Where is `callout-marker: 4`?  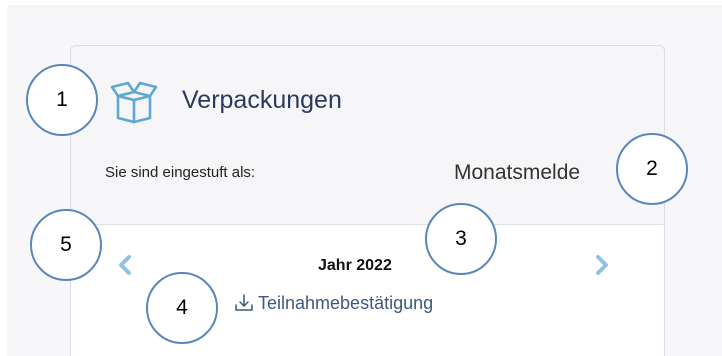
callout-marker: 4 is located at coordinates (182, 308).